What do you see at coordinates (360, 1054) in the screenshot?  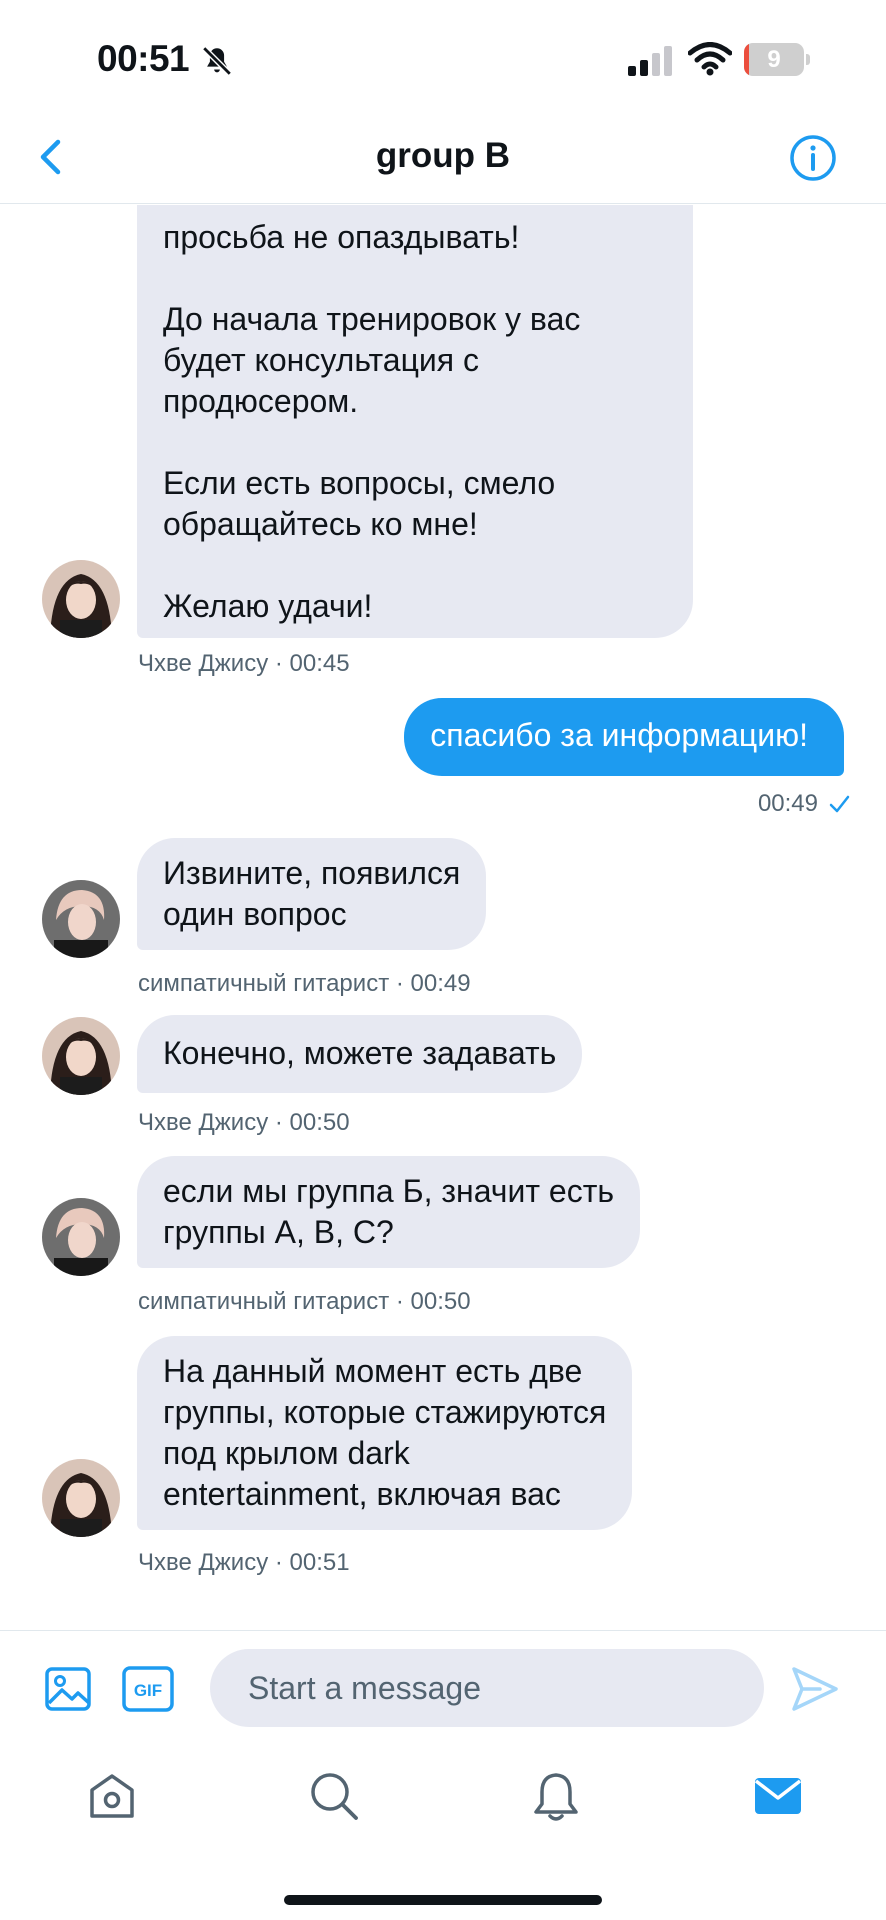 I see `message-bubble: Конечно, можете задавать` at bounding box center [360, 1054].